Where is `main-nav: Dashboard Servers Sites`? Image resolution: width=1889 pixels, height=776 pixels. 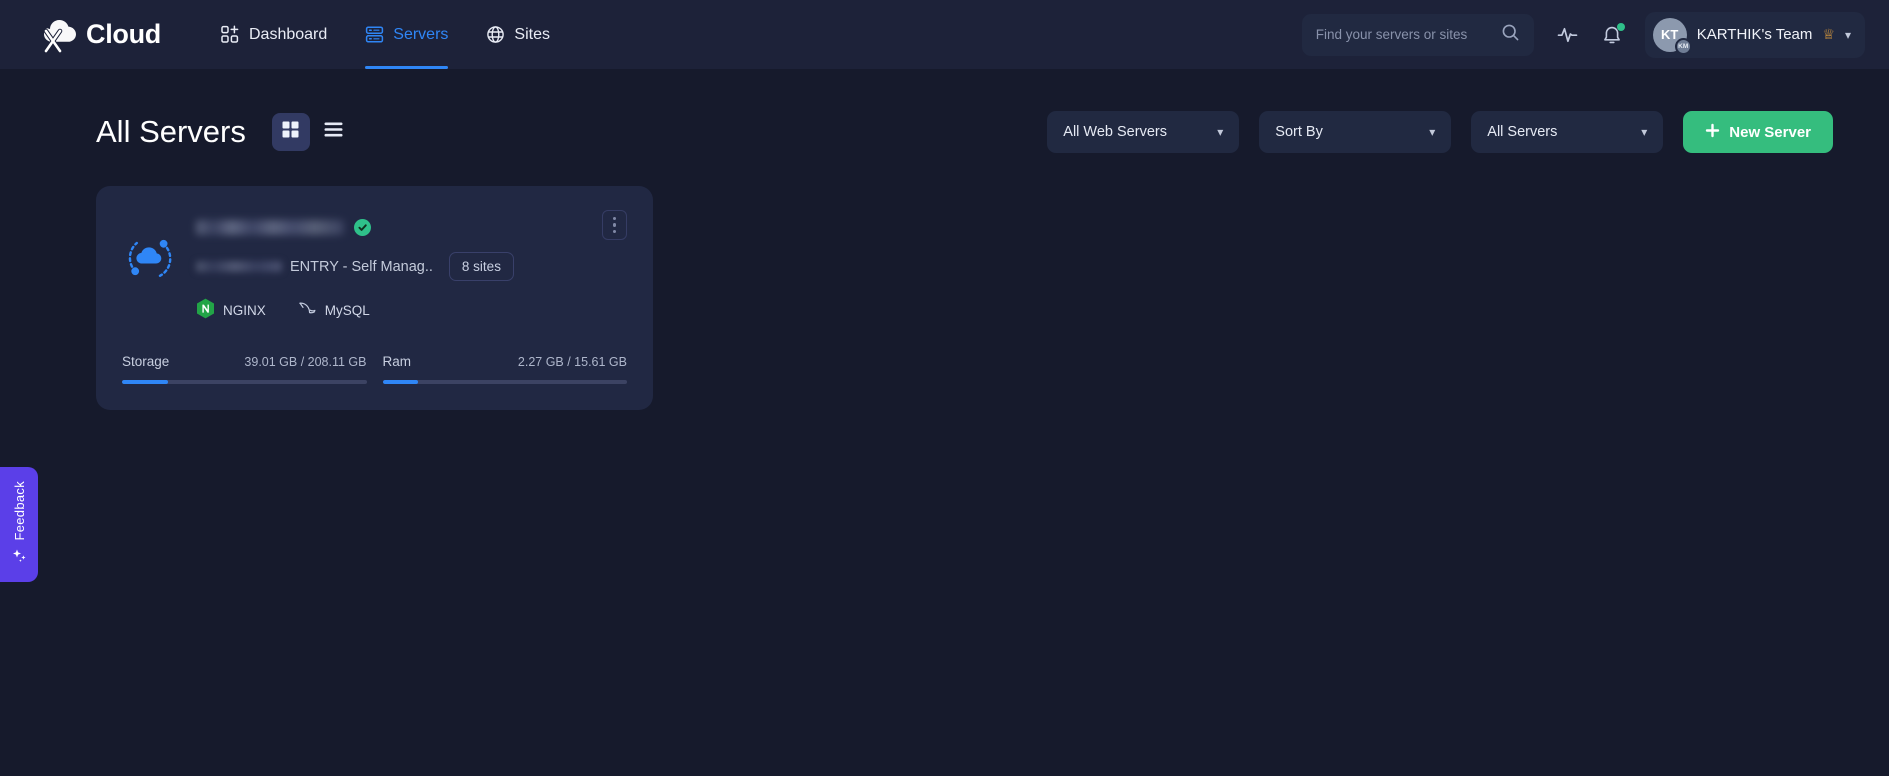
main-nav: Dashboard Servers Sites is located at coordinates (385, 34).